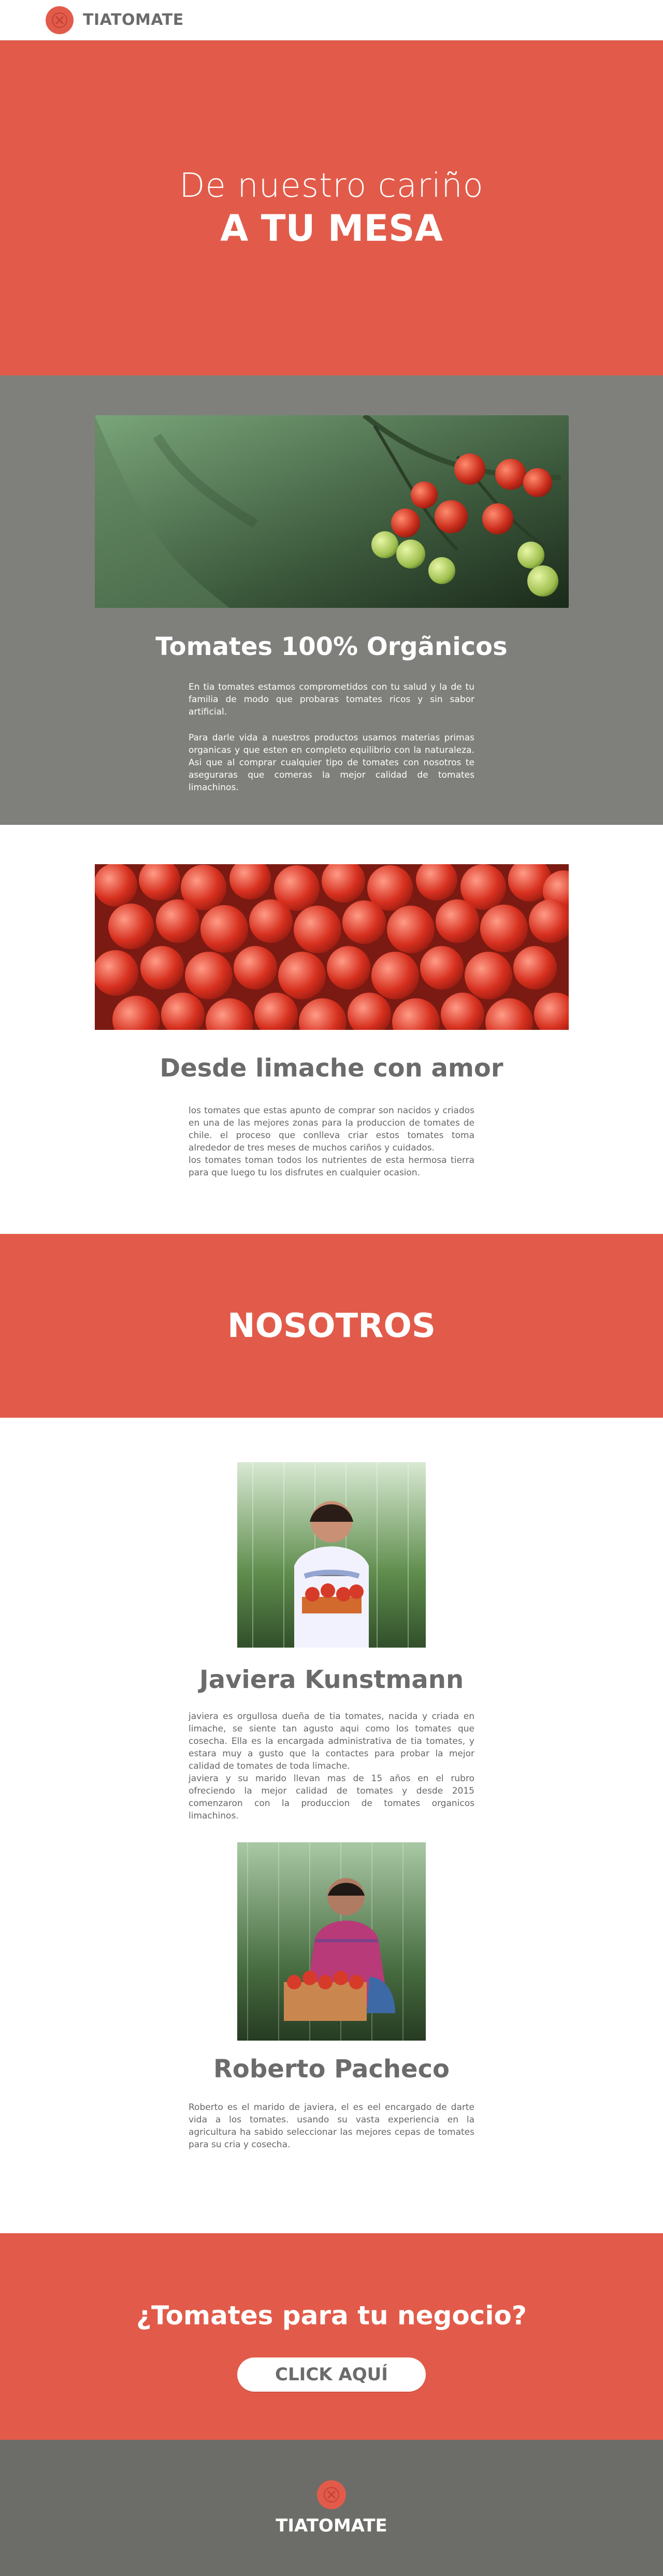 Image resolution: width=663 pixels, height=2576 pixels. I want to click on tomato-vine-illustration, so click(332, 512).